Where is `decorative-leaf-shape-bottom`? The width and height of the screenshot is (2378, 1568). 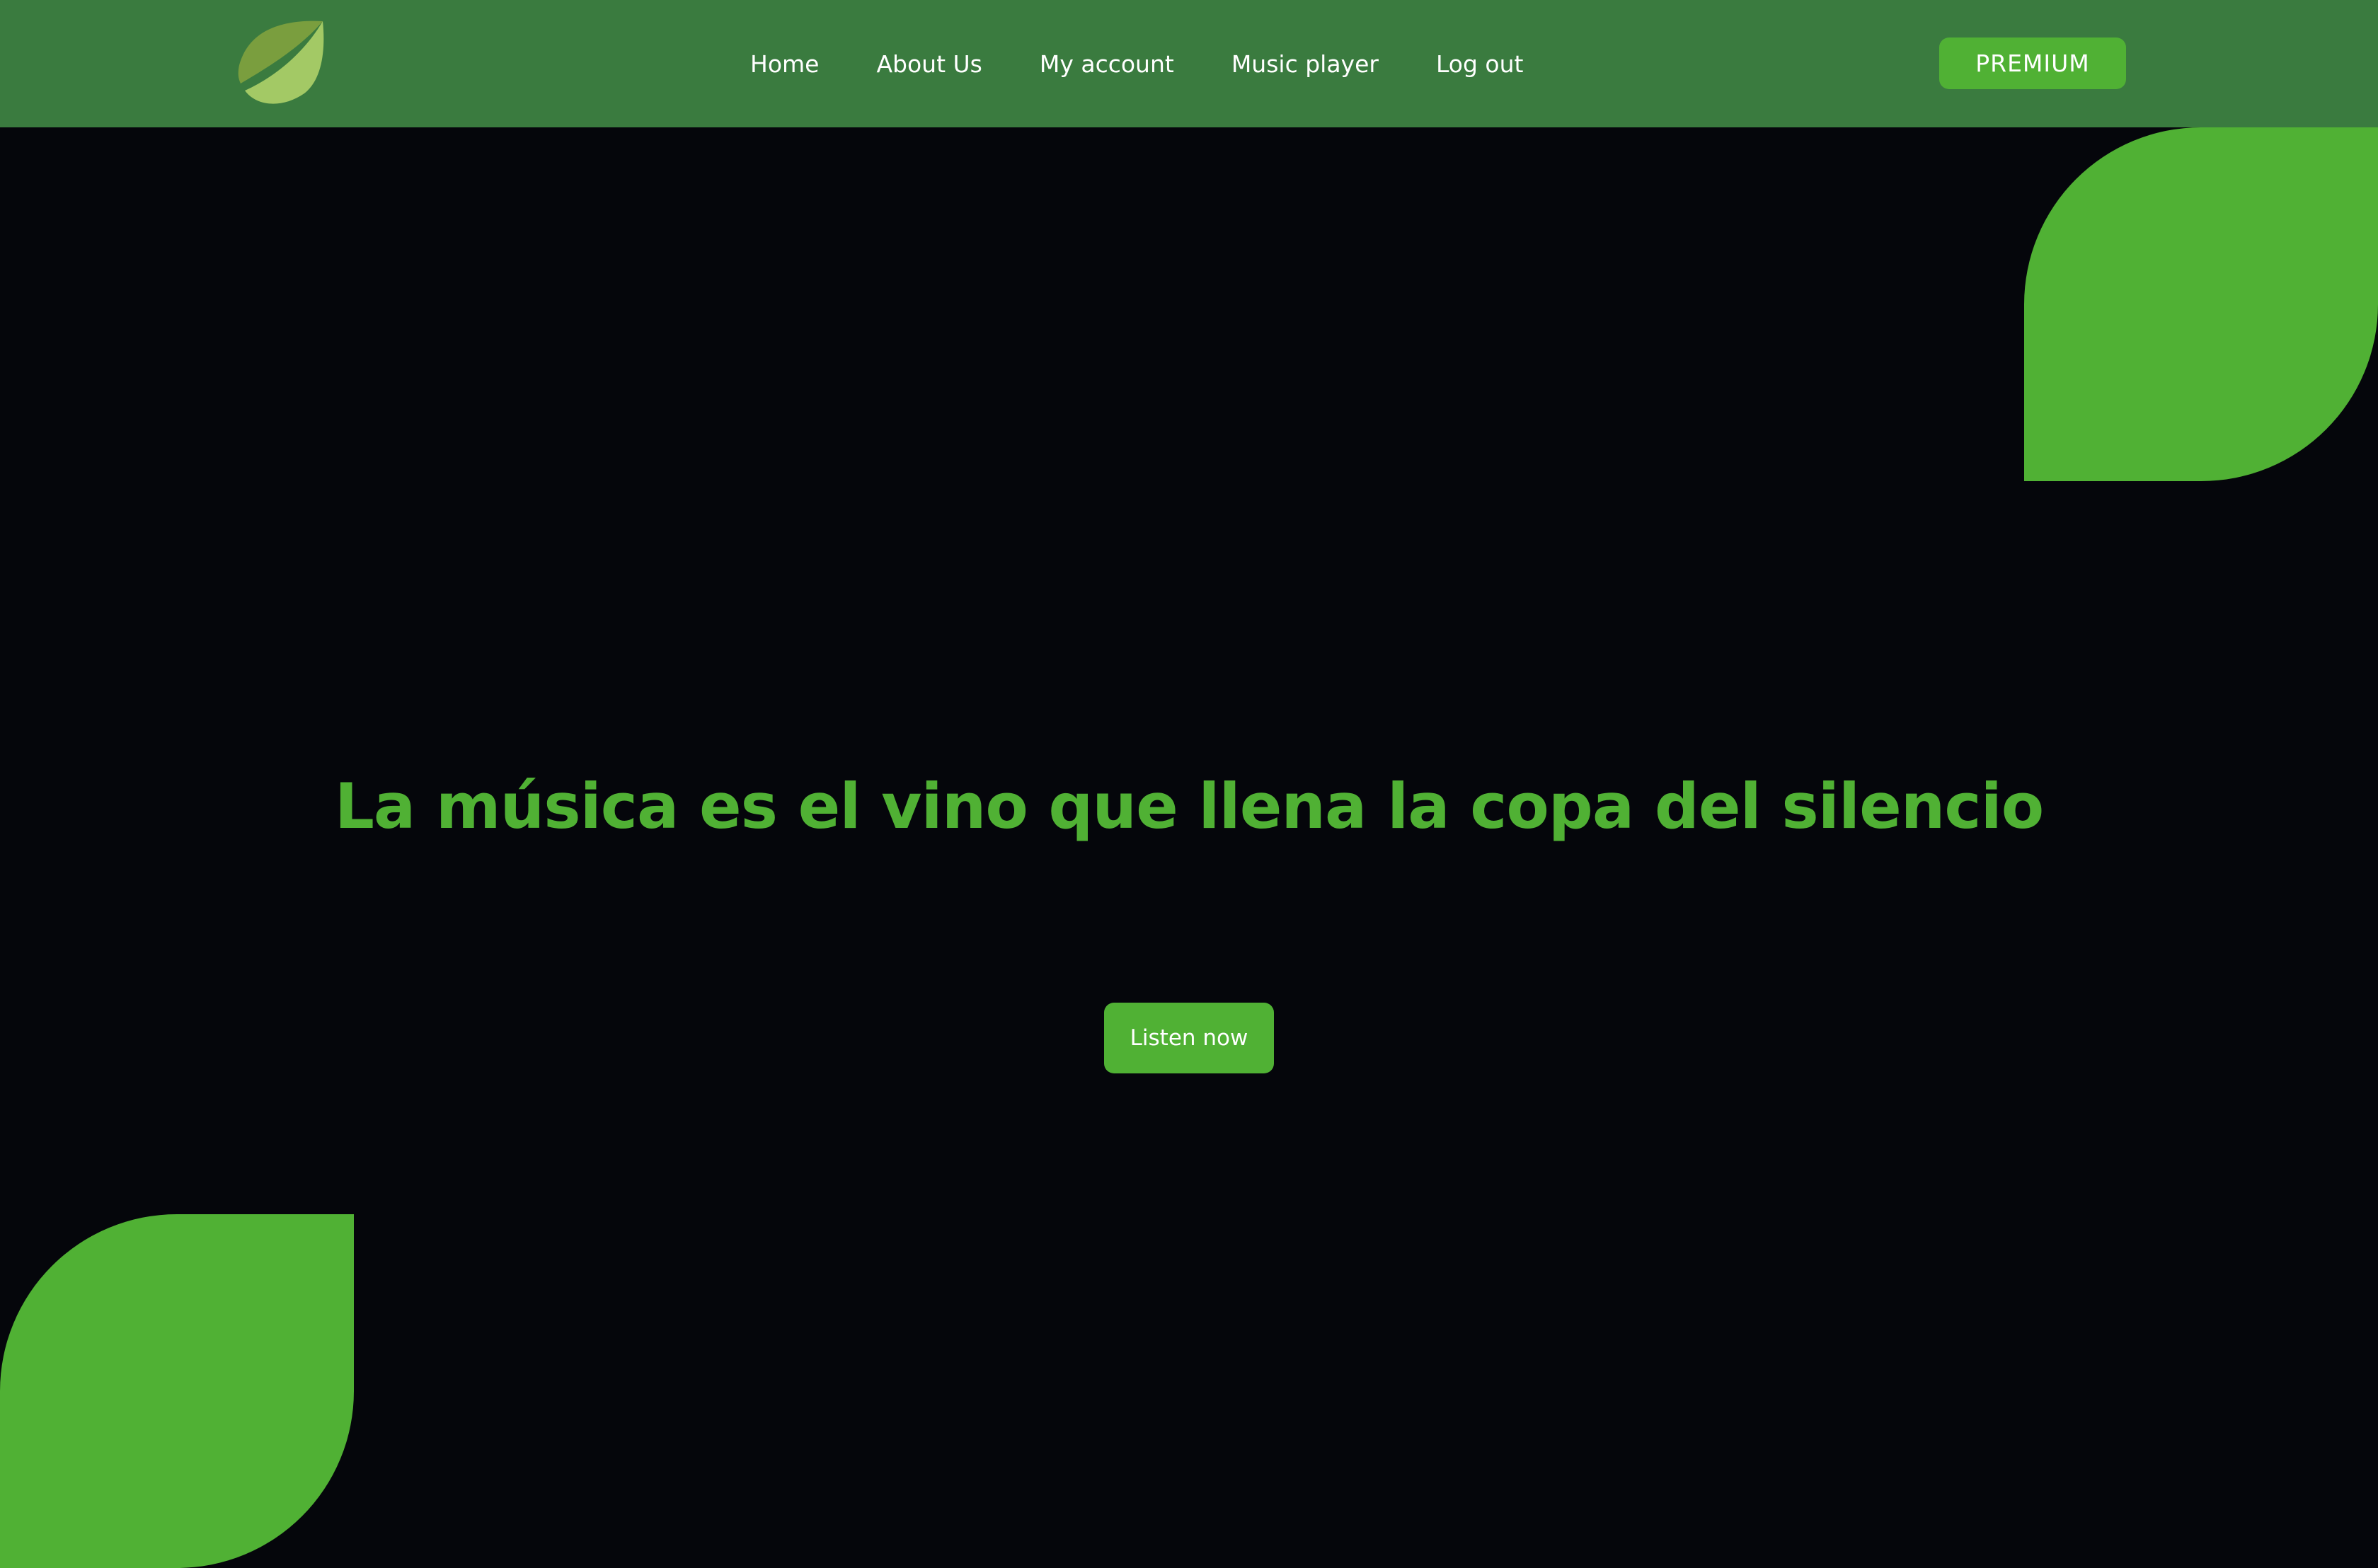
decorative-leaf-shape-bottom is located at coordinates (177, 1391).